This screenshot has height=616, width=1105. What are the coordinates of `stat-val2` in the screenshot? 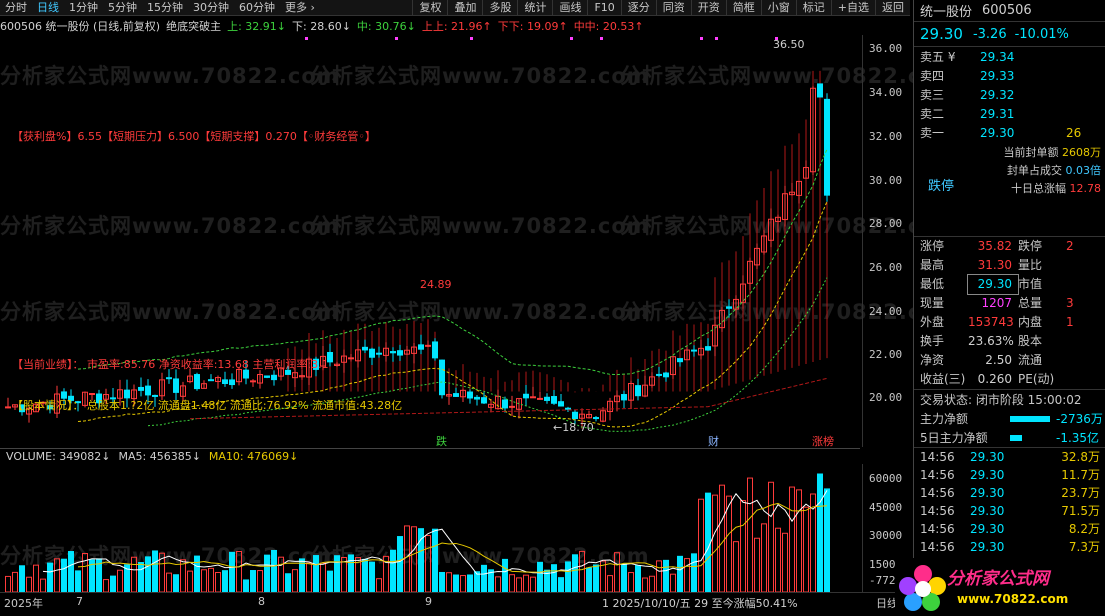 It's located at (1085, 341).